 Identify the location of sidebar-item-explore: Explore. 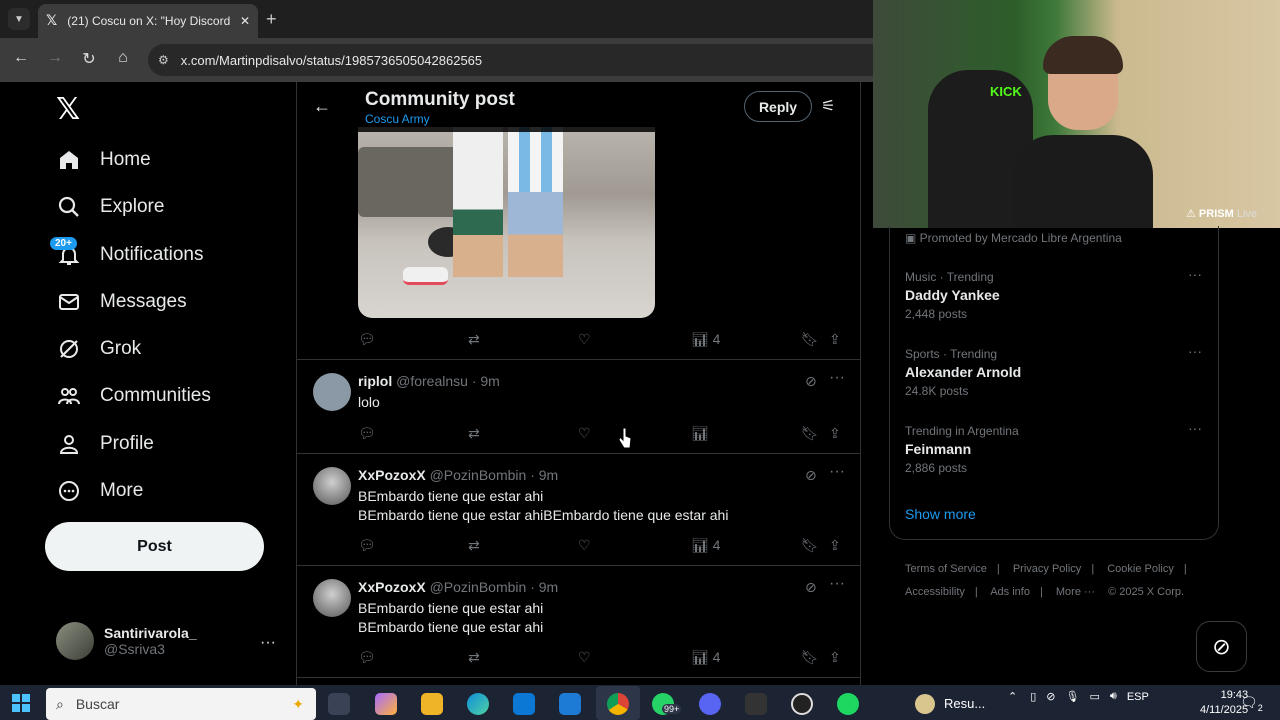
(110, 207).